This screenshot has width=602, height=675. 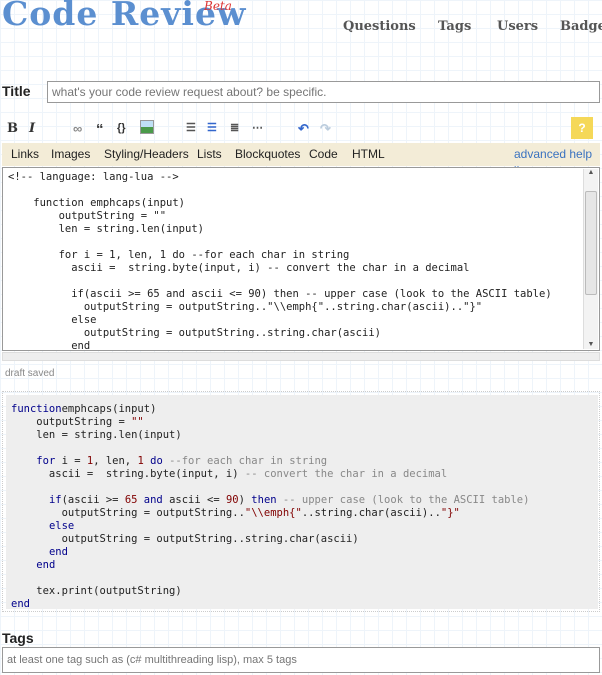 What do you see at coordinates (346, 474) in the screenshot?
I see `code-token: -- convert the char in a decimal` at bounding box center [346, 474].